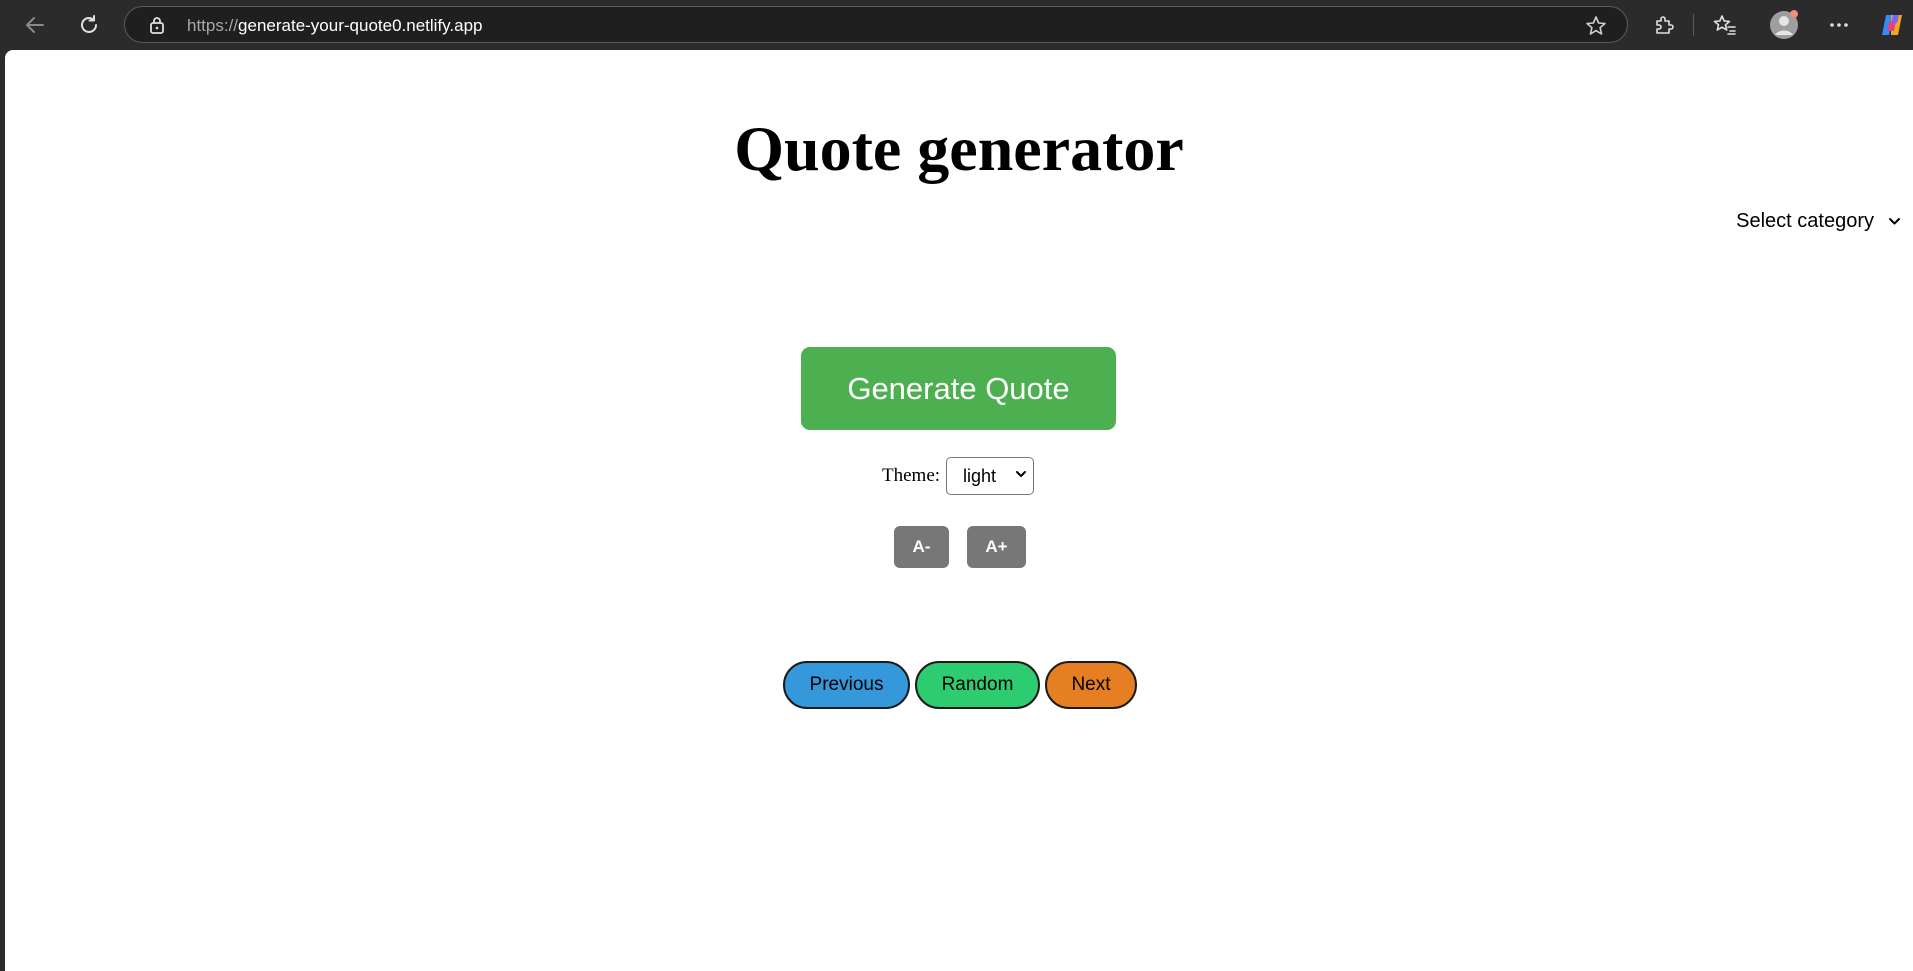  I want to click on refresh-icon, so click(89, 24).